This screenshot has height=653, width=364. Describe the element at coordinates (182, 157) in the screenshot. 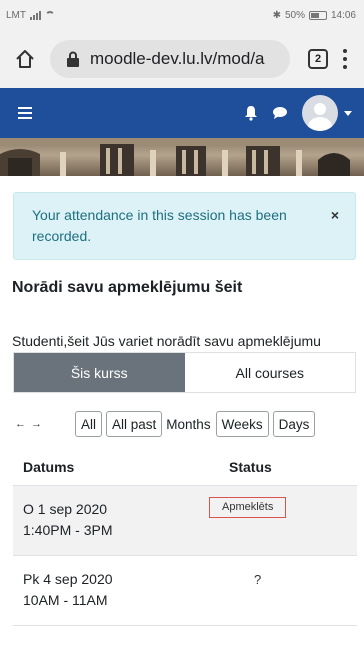

I see `course-header-image` at that location.